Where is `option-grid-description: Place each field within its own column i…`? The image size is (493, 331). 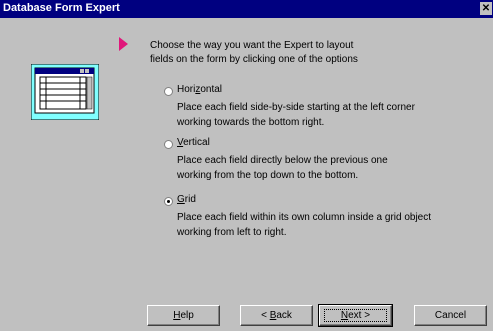 option-grid-description: Place each field within its own column i… is located at coordinates (304, 225).